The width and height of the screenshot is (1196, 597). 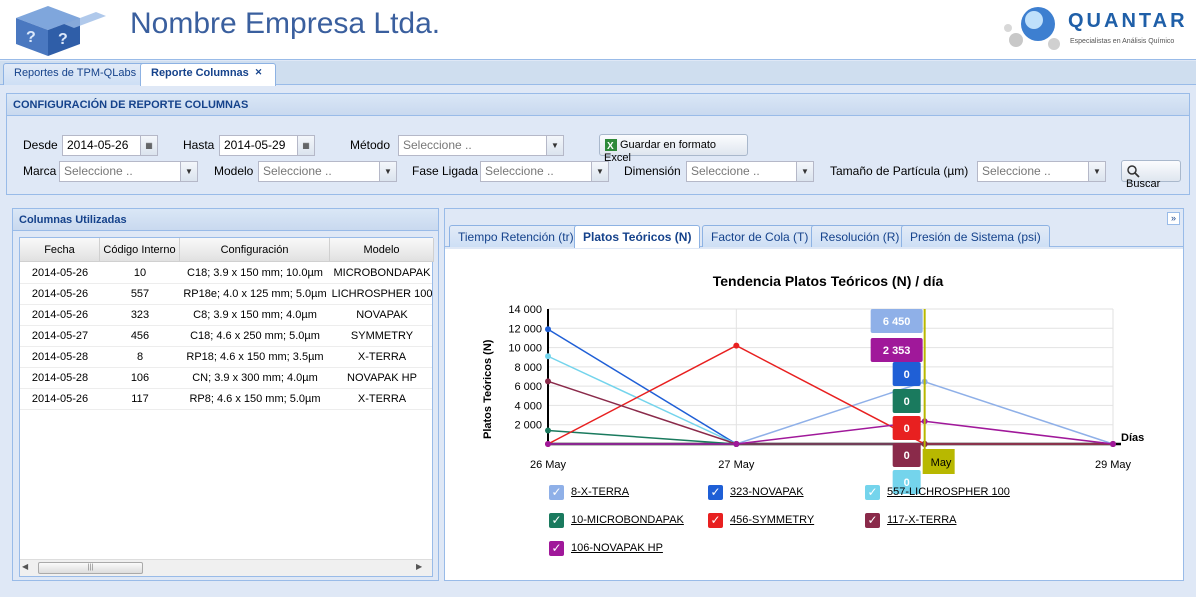 What do you see at coordinates (600, 492) in the screenshot?
I see `legend-item: 8-X-TERRA` at bounding box center [600, 492].